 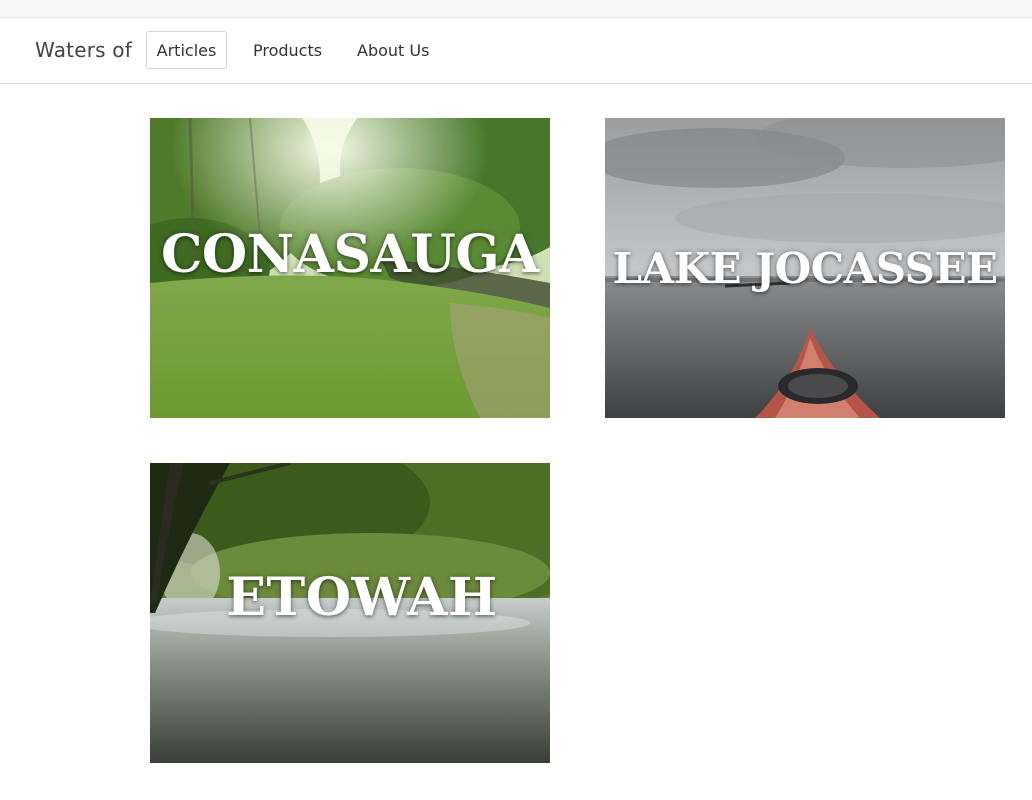 I want to click on browser-top-strip, so click(x=516, y=9).